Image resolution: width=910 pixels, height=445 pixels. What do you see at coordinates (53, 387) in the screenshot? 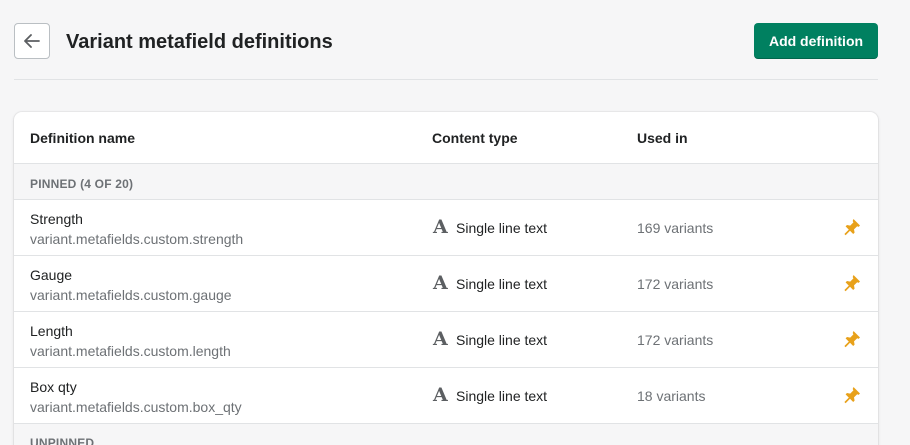
I see `definition-name: Box qty` at bounding box center [53, 387].